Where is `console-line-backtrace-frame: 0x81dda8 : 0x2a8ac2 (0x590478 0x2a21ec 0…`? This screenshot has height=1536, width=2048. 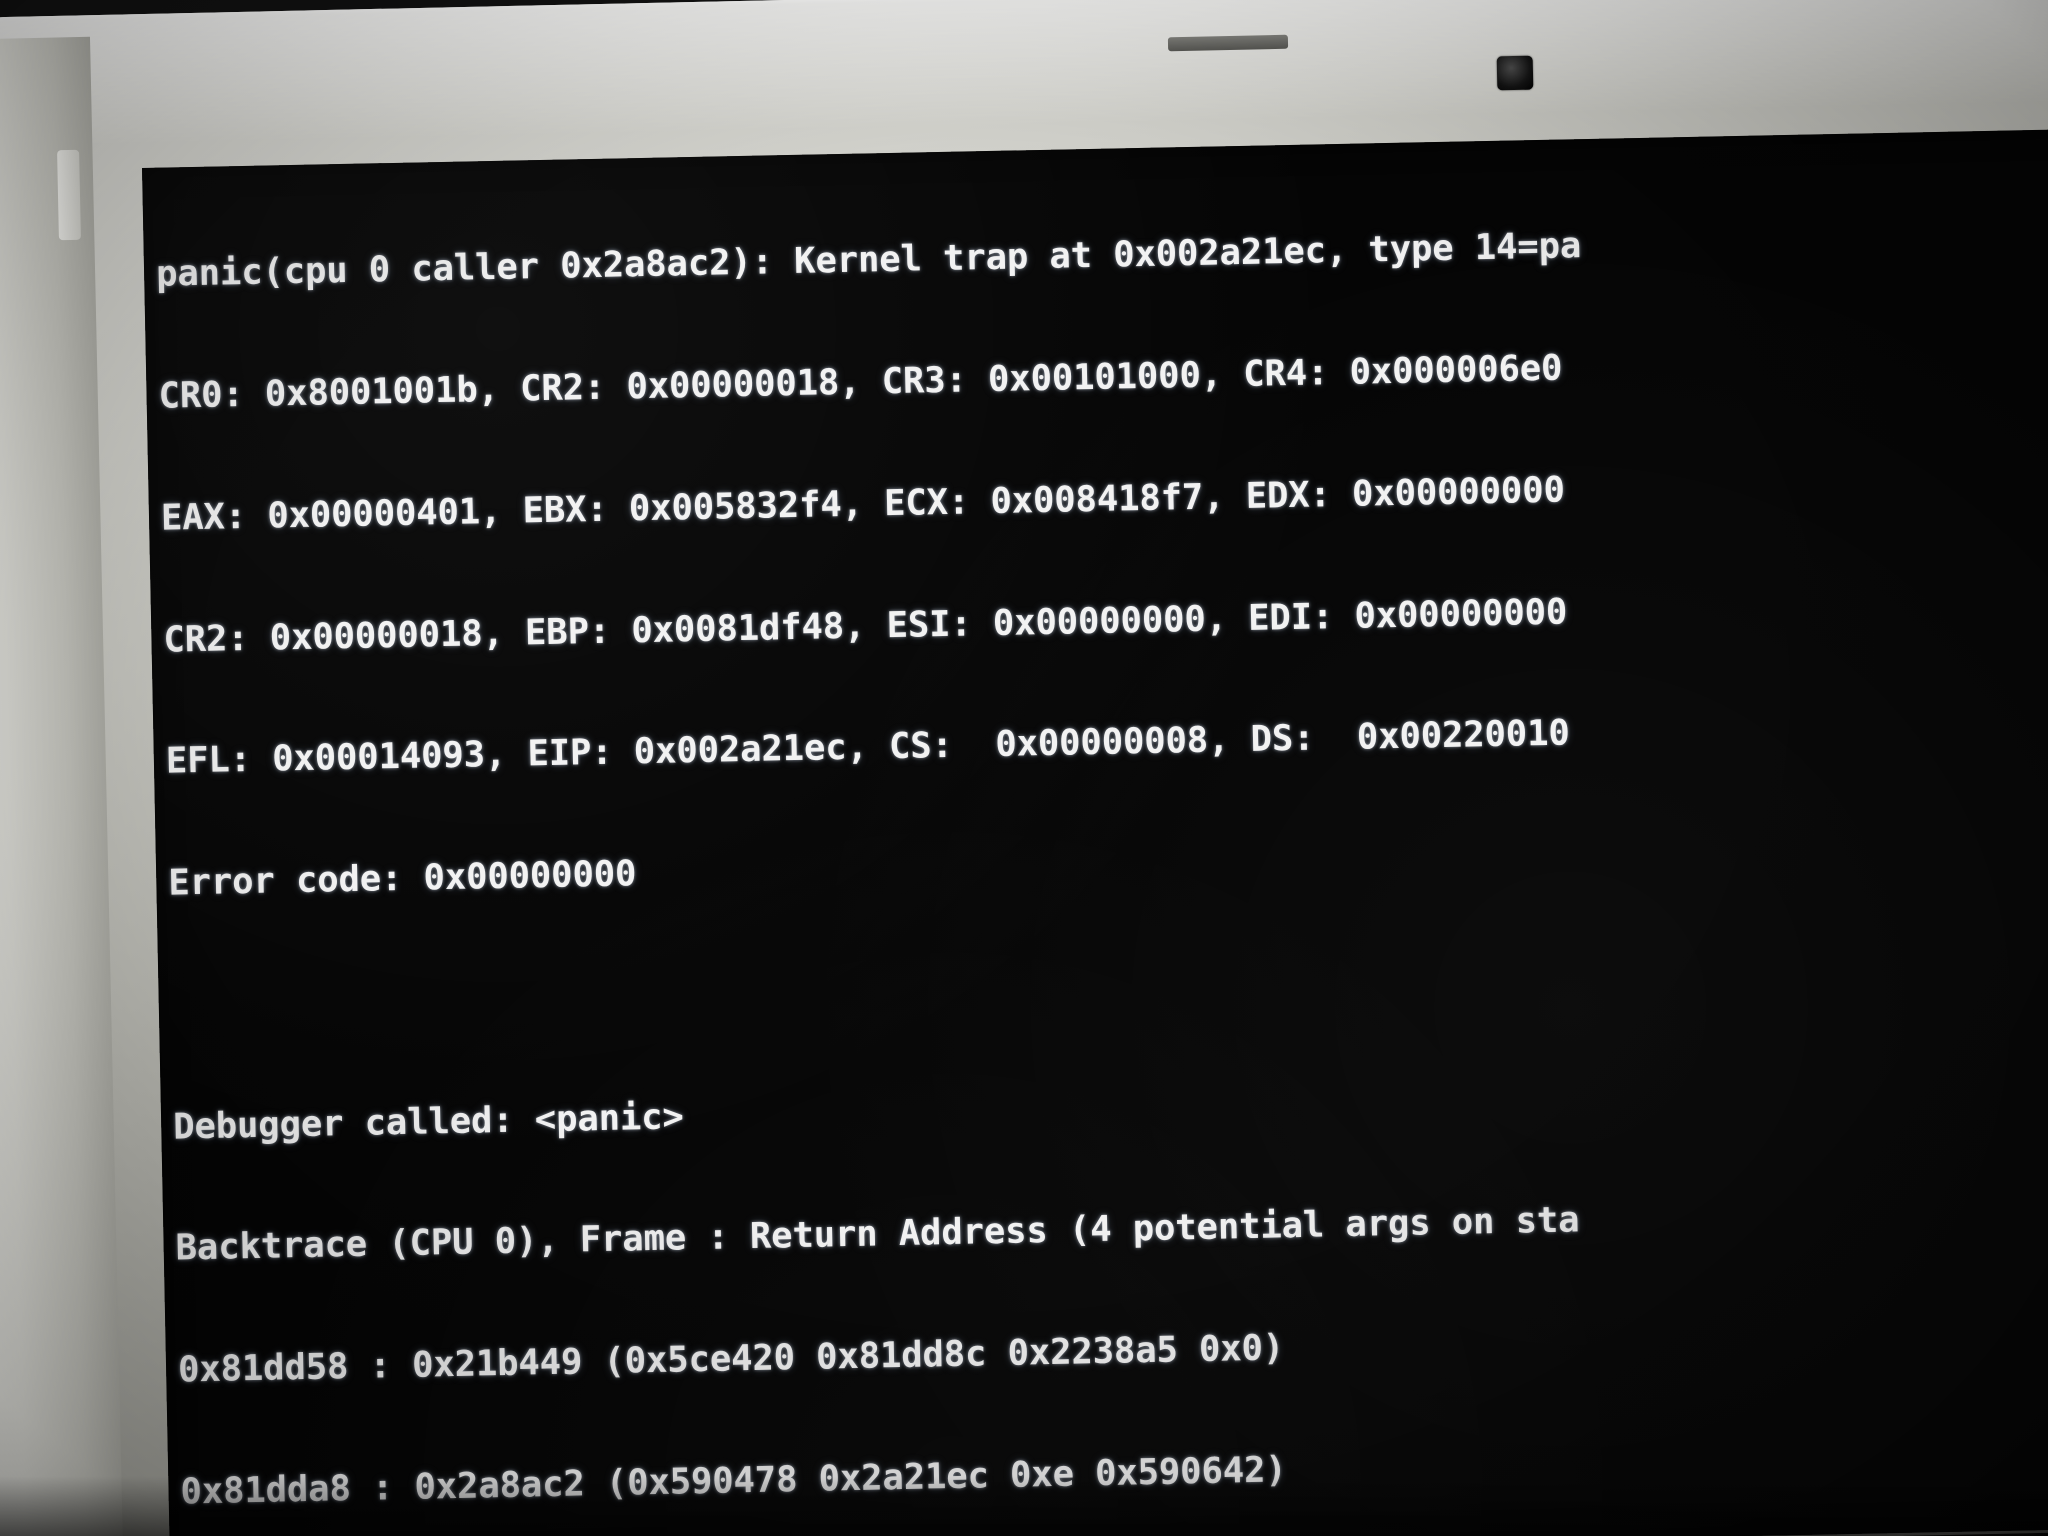 console-line-backtrace-frame: 0x81dda8 : 0x2a8ac2 (0x590478 0x2a21ec 0… is located at coordinates (733, 1481).